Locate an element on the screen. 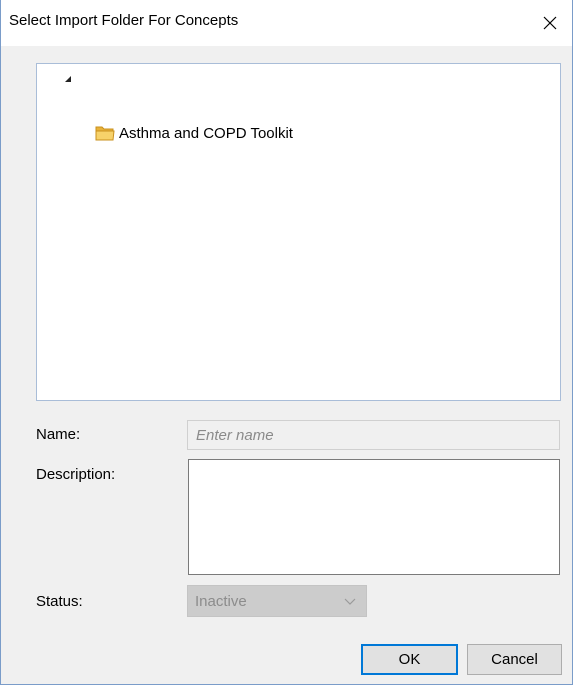 This screenshot has width=574, height=686. close-button is located at coordinates (550, 23).